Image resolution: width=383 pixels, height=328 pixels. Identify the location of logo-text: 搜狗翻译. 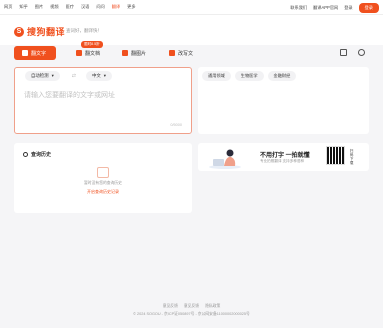
(46, 32).